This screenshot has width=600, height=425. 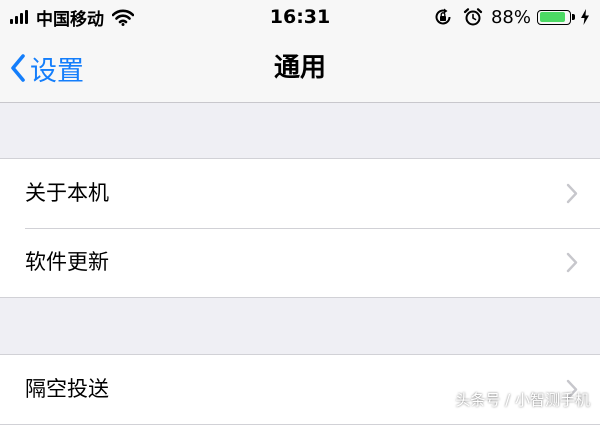 What do you see at coordinates (522, 400) in the screenshot?
I see `watermark-text: 头条号 / 小智测手机` at bounding box center [522, 400].